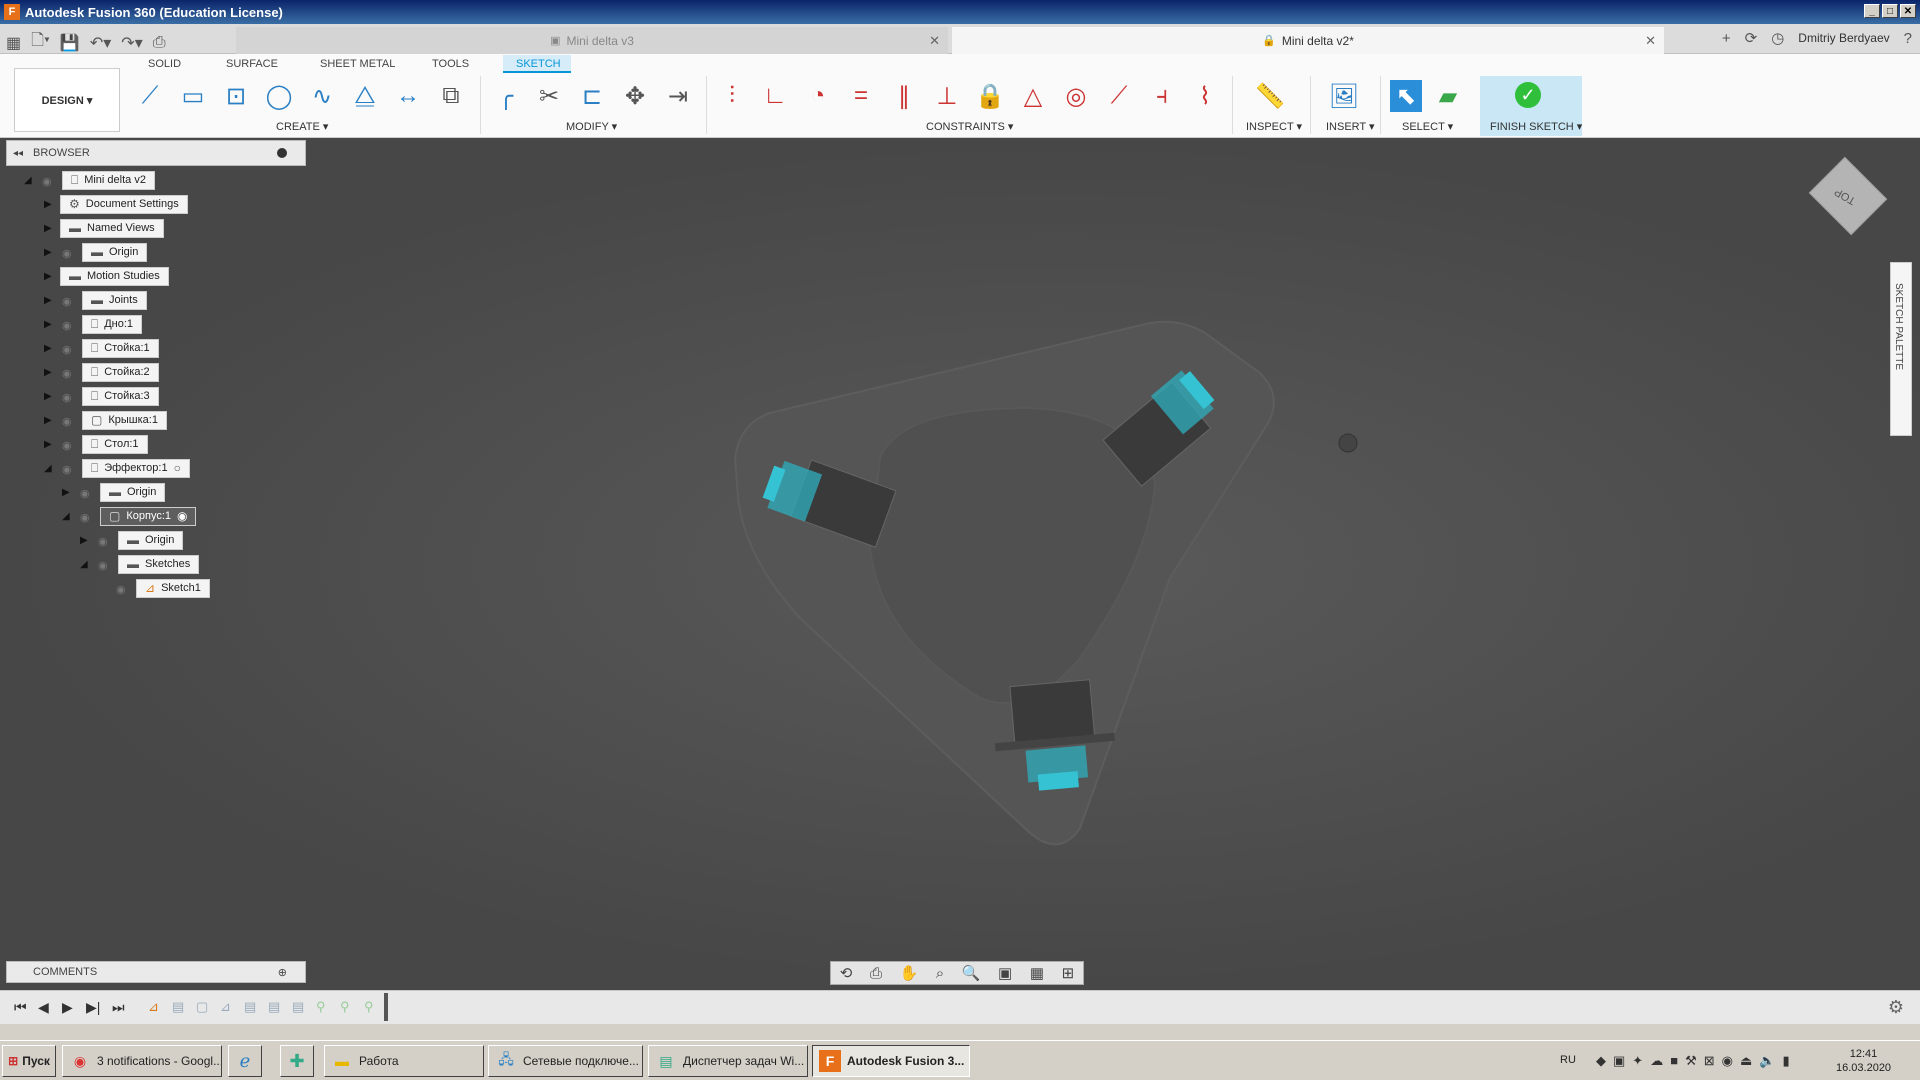 Image resolution: width=1920 pixels, height=1080 pixels. I want to click on tray-app-icon: ⊠, so click(1709, 1061).